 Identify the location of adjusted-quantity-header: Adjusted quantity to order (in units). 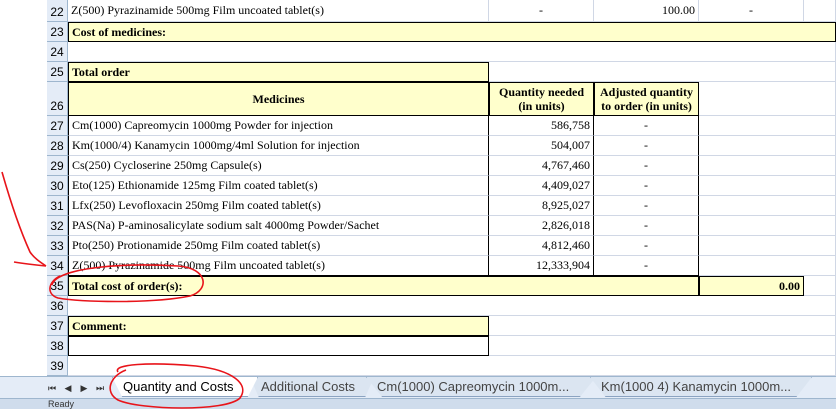
(646, 99).